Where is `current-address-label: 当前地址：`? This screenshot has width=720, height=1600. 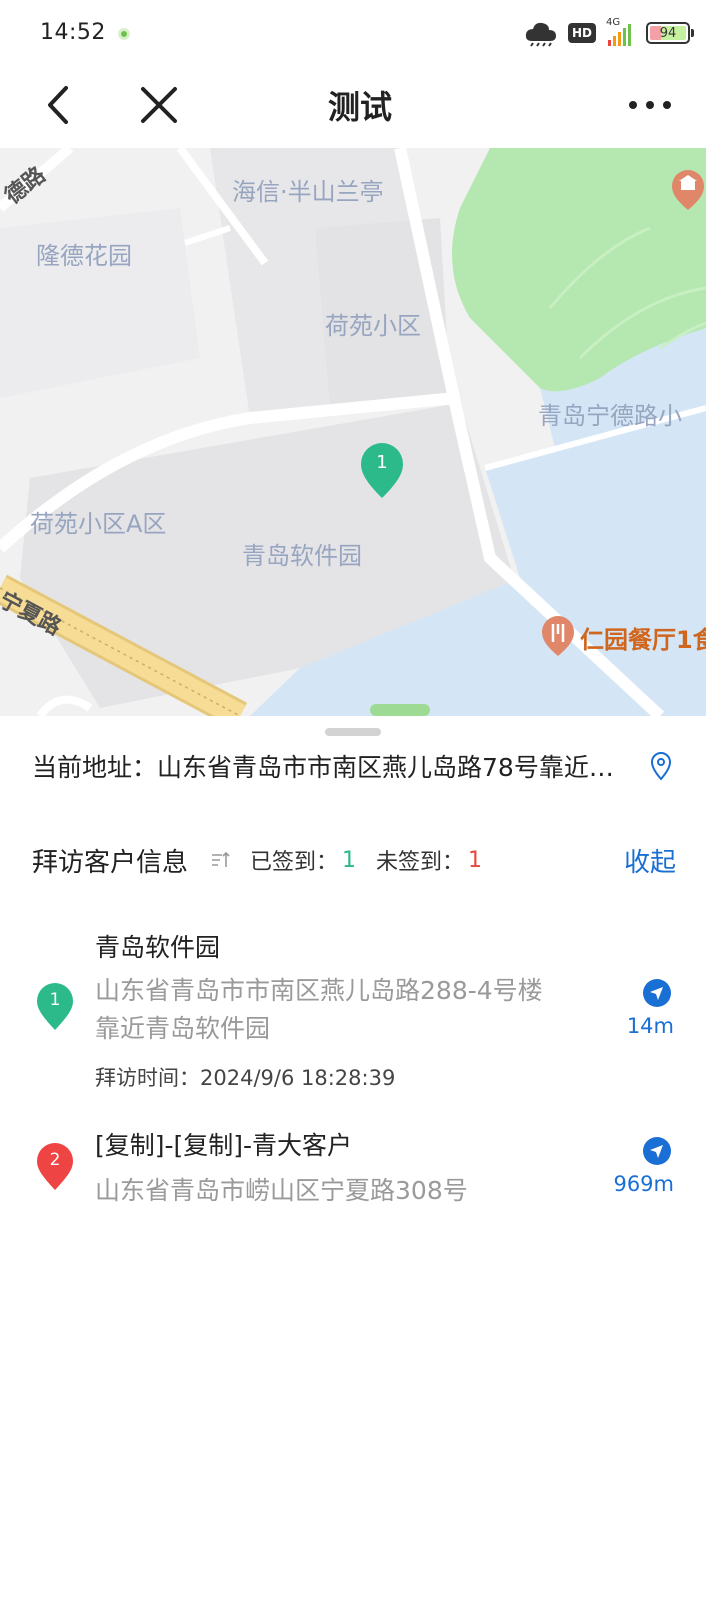 current-address-label: 当前地址： is located at coordinates (95, 767).